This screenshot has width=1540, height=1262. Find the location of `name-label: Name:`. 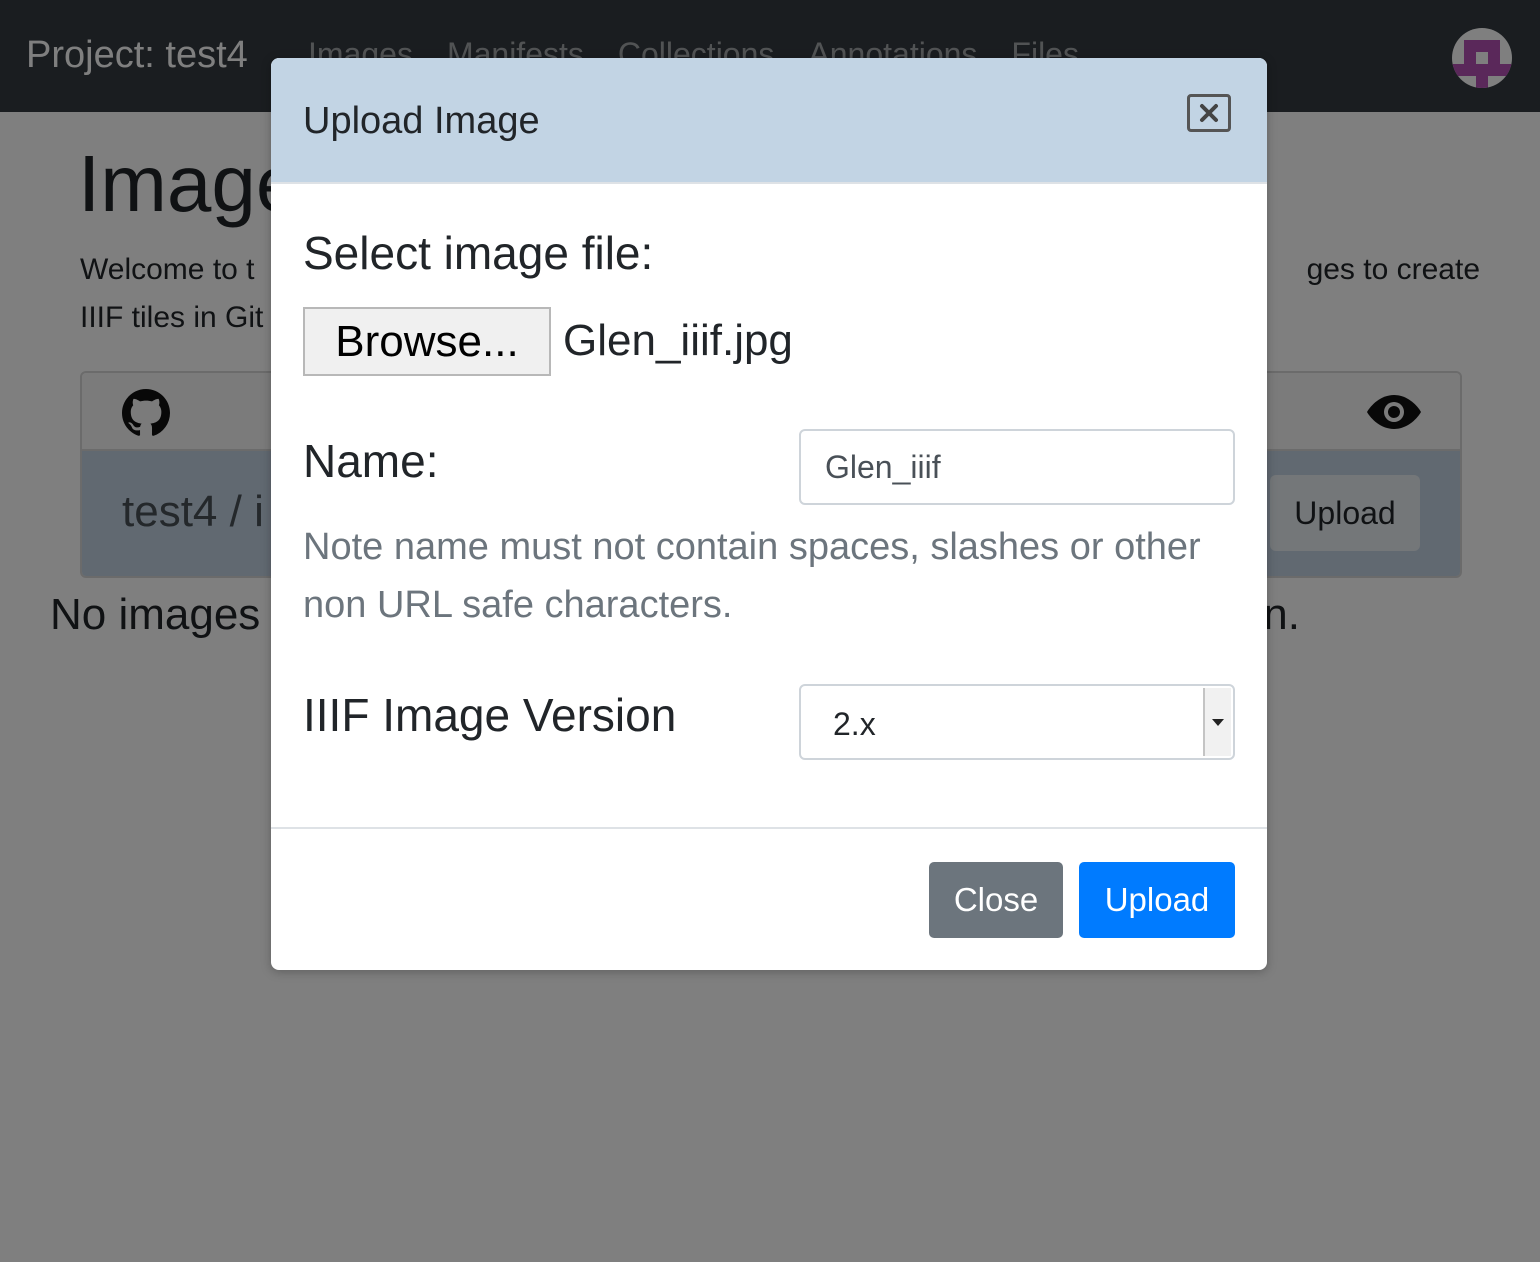

name-label: Name: is located at coordinates (371, 461).